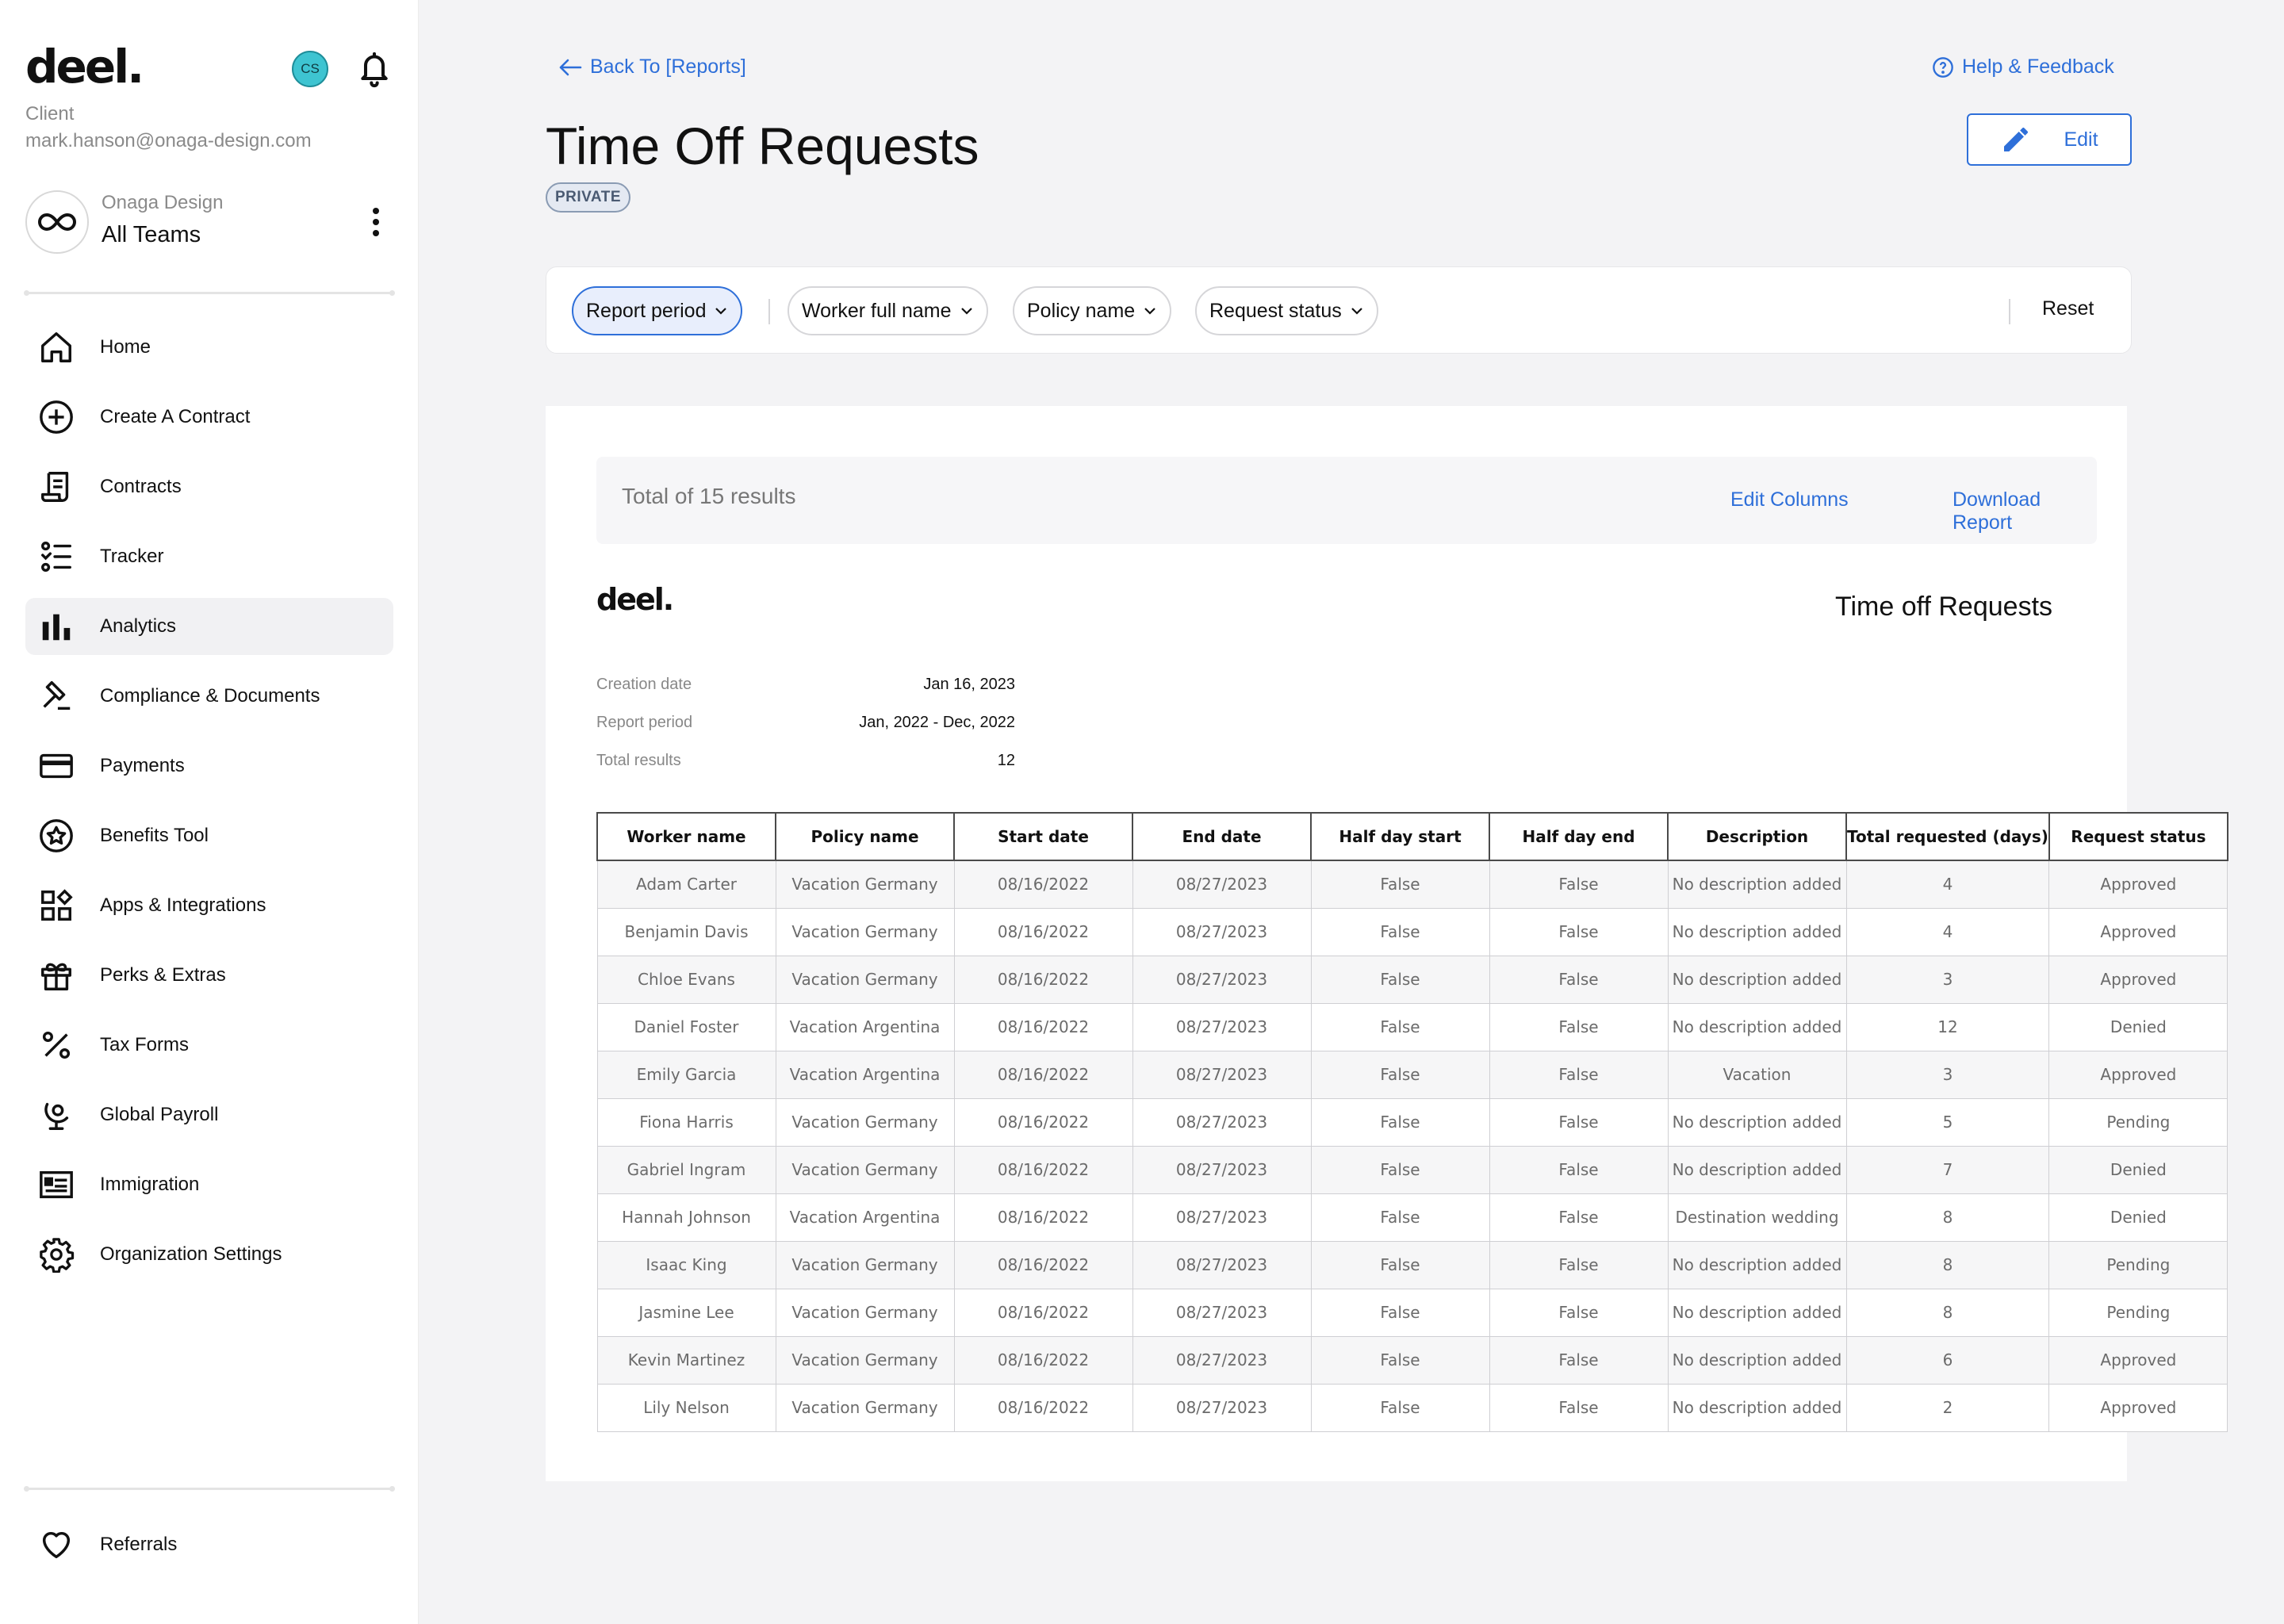 Image resolution: width=2284 pixels, height=1624 pixels. I want to click on sidebar-item-immigration: Immigration, so click(209, 1184).